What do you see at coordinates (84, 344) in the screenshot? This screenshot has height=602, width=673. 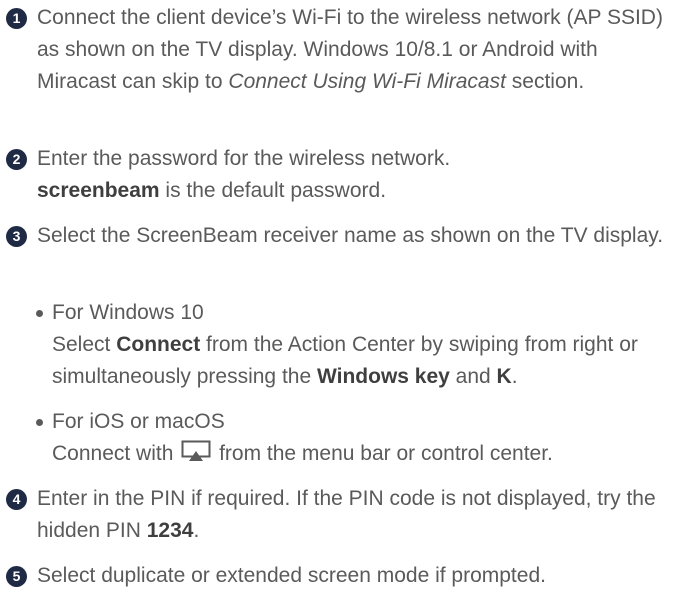 I see `bullet-text-part: Select` at bounding box center [84, 344].